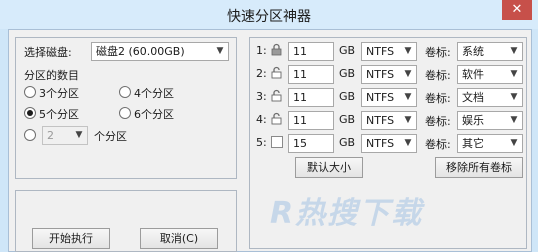 The width and height of the screenshot is (538, 252). What do you see at coordinates (490, 51) in the screenshot?
I see `volume-label-select: 系统 ▼` at bounding box center [490, 51].